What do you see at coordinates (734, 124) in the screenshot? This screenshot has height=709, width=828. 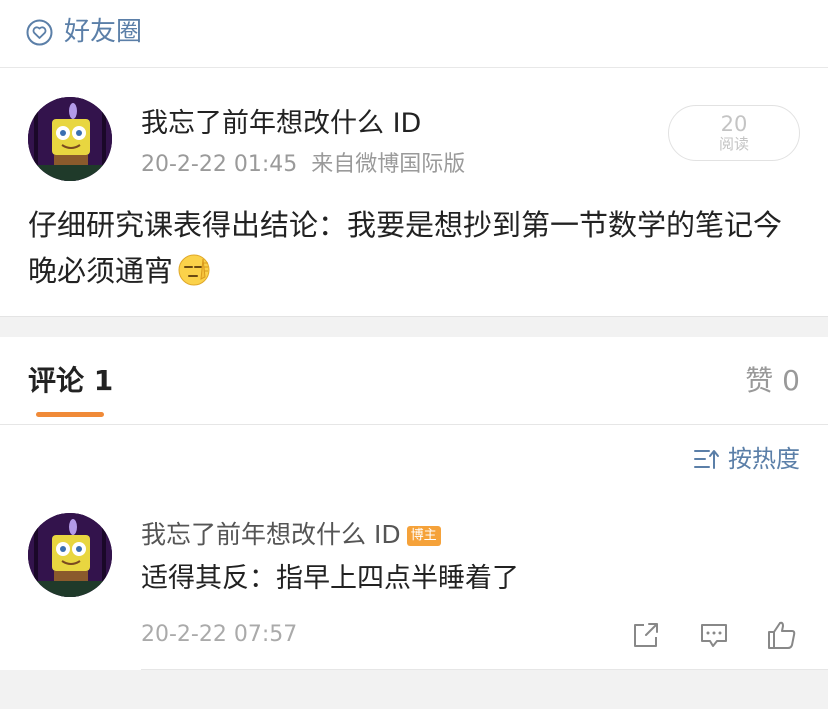 I see `read-count: 20` at bounding box center [734, 124].